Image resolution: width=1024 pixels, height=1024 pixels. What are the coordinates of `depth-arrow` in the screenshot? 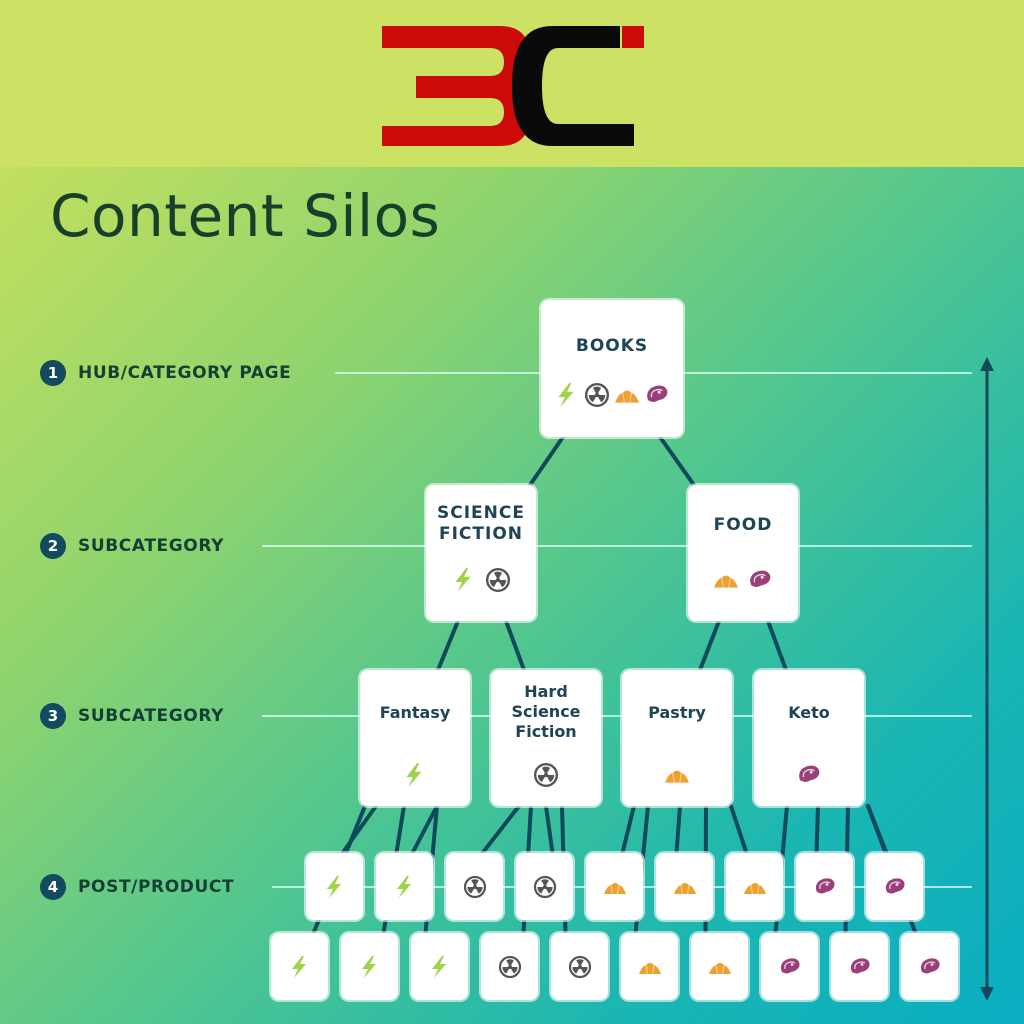 It's located at (987, 679).